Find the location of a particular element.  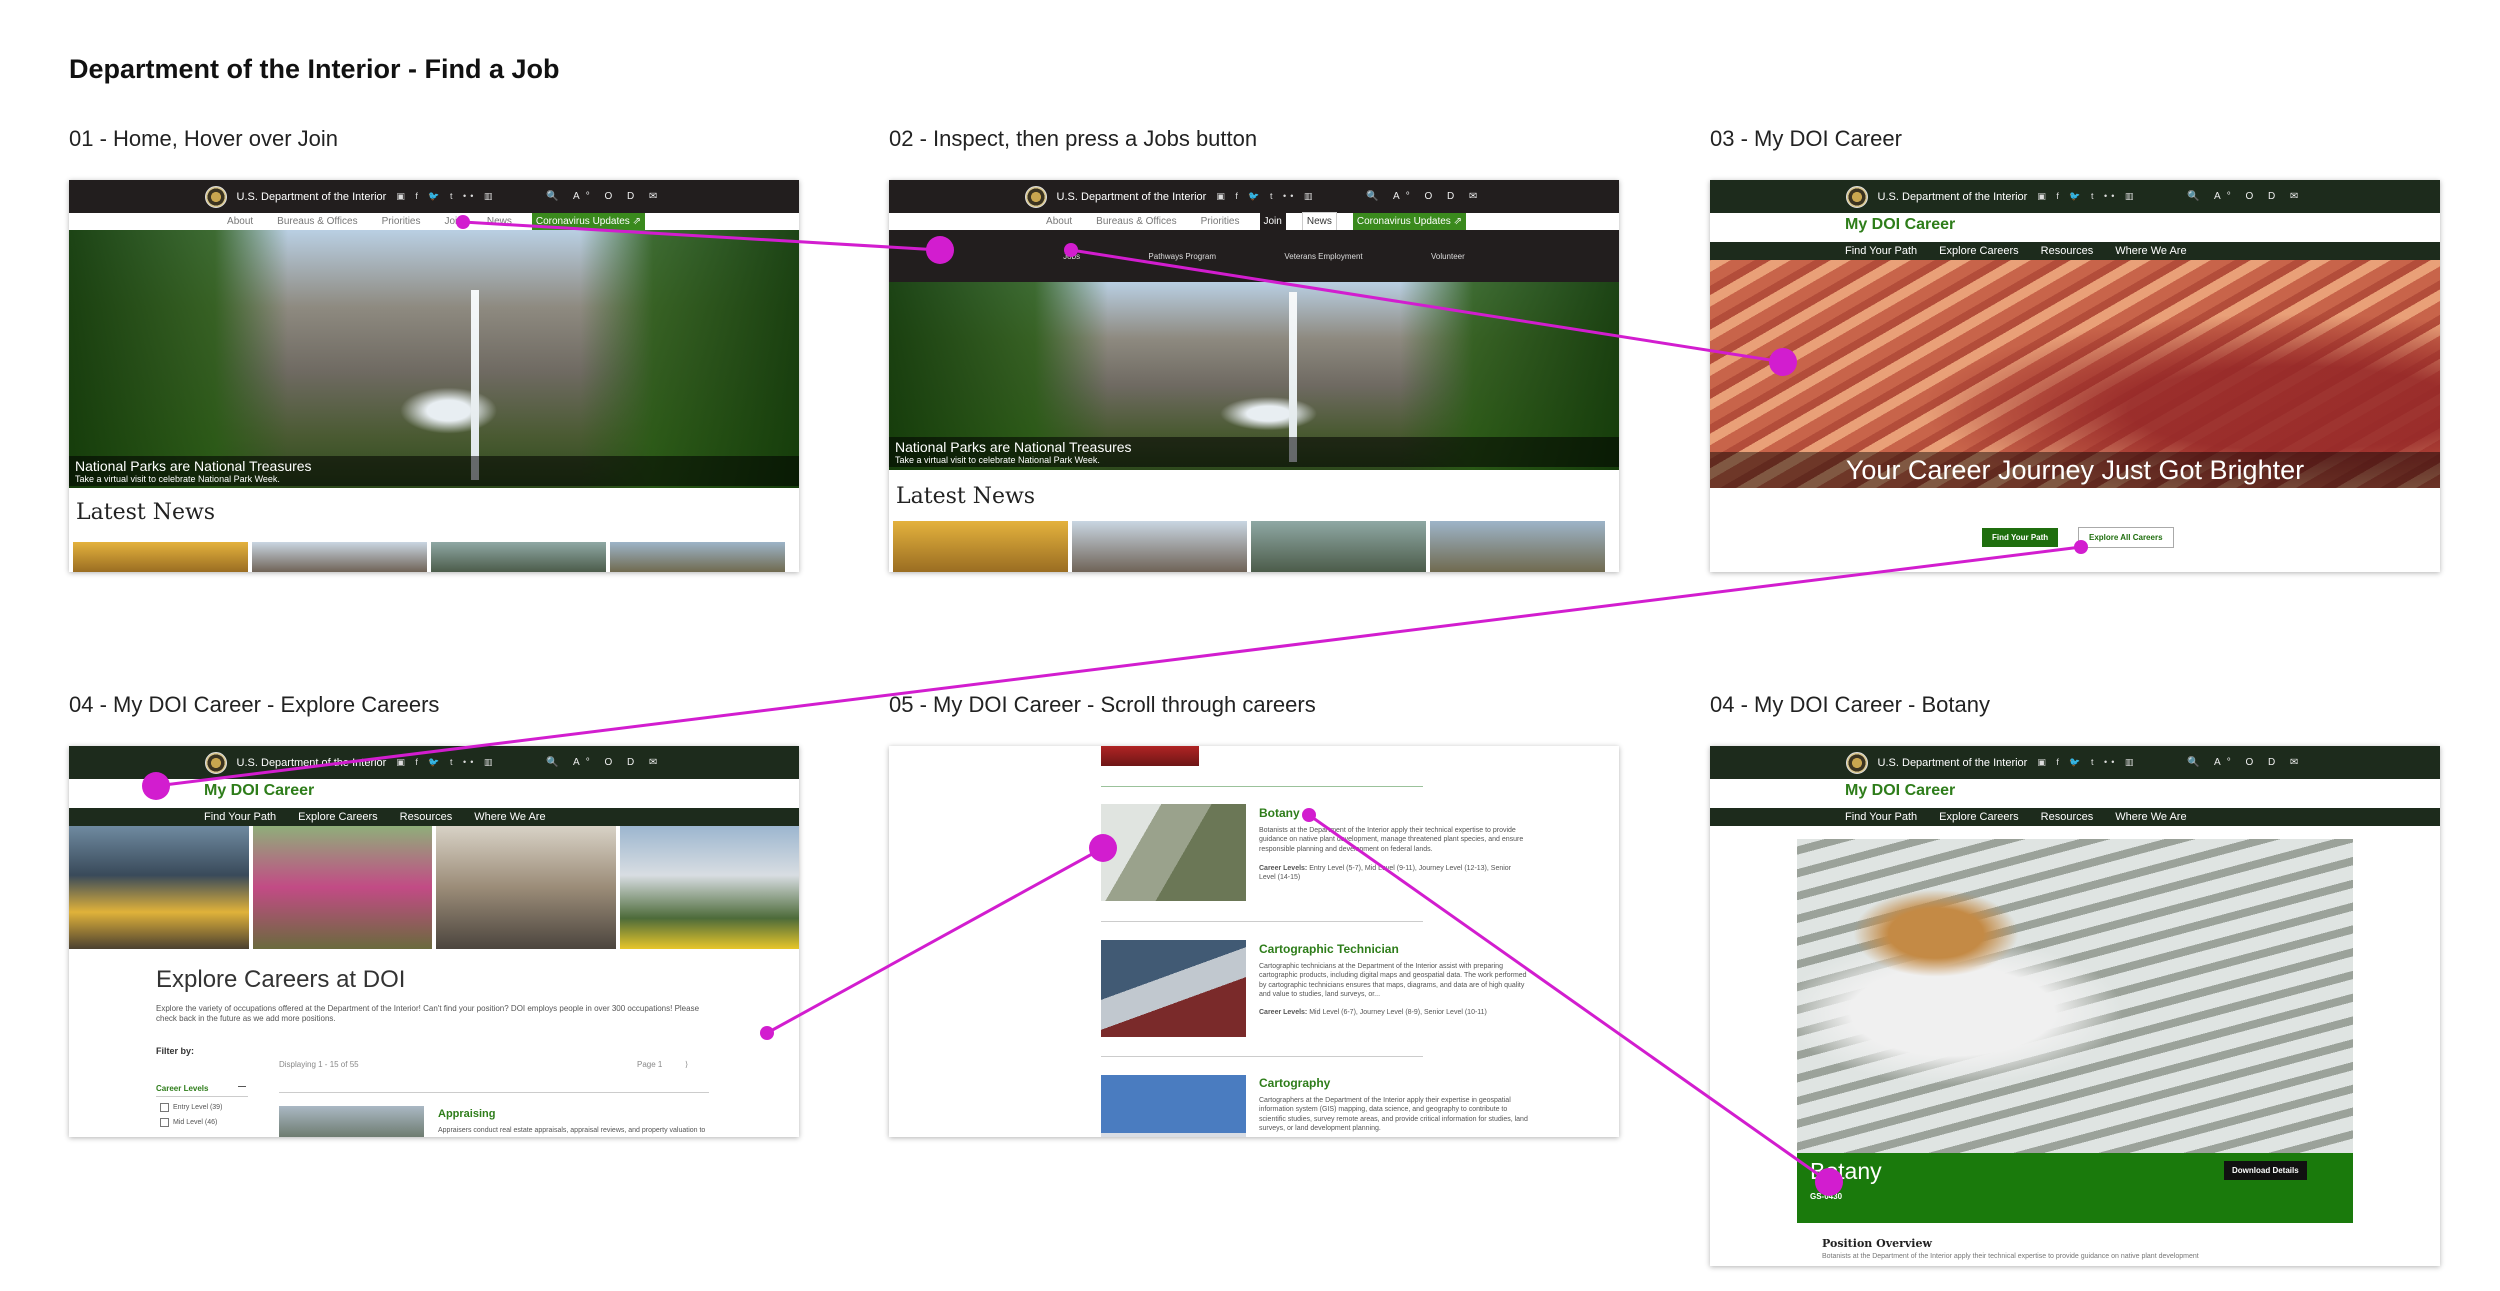

career-thumb-previous is located at coordinates (1150, 756).